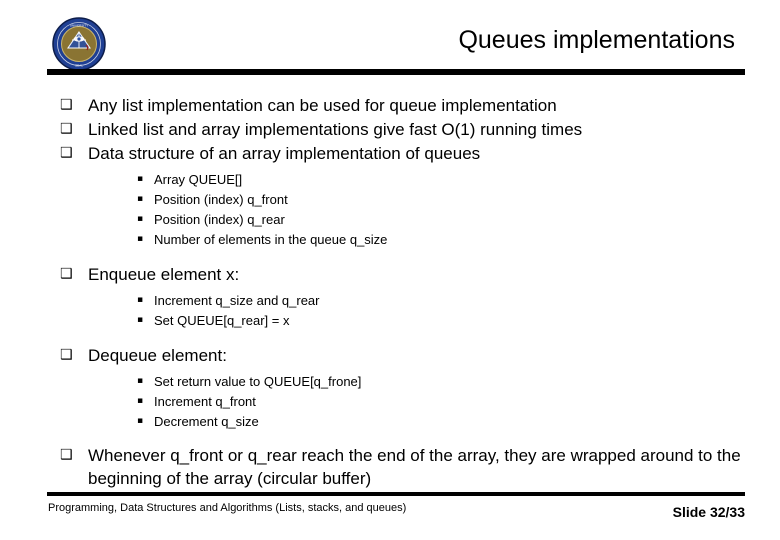 The height and width of the screenshot is (540, 780). Describe the element at coordinates (258, 381) in the screenshot. I see `sub-bullet-text: Set return value to QUEUE[q_frone]` at that location.